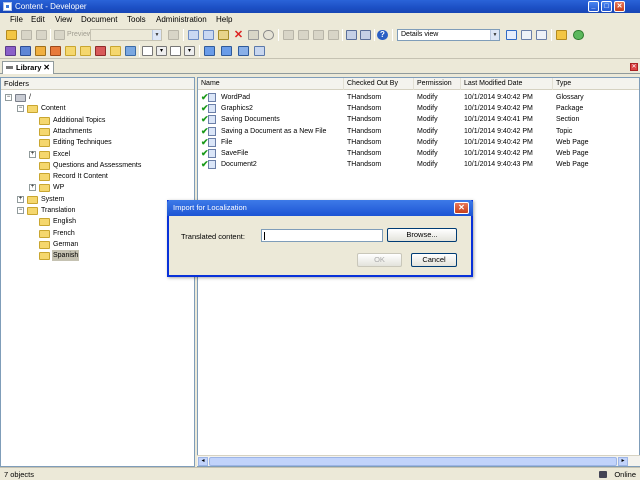 This screenshot has height=480, width=640. I want to click on tree-item: Spanish, so click(96, 256).